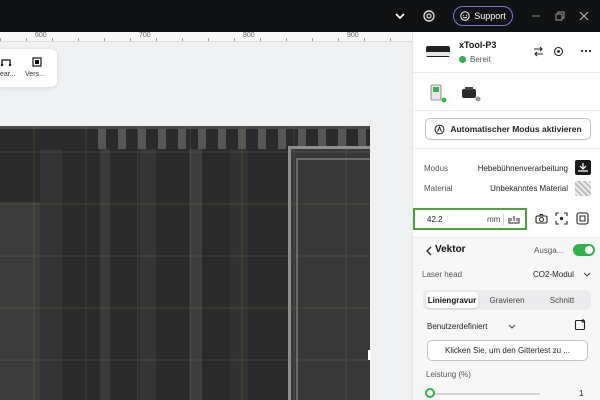 The height and width of the screenshot is (400, 600). I want to click on device-thumbnail, so click(438, 51).